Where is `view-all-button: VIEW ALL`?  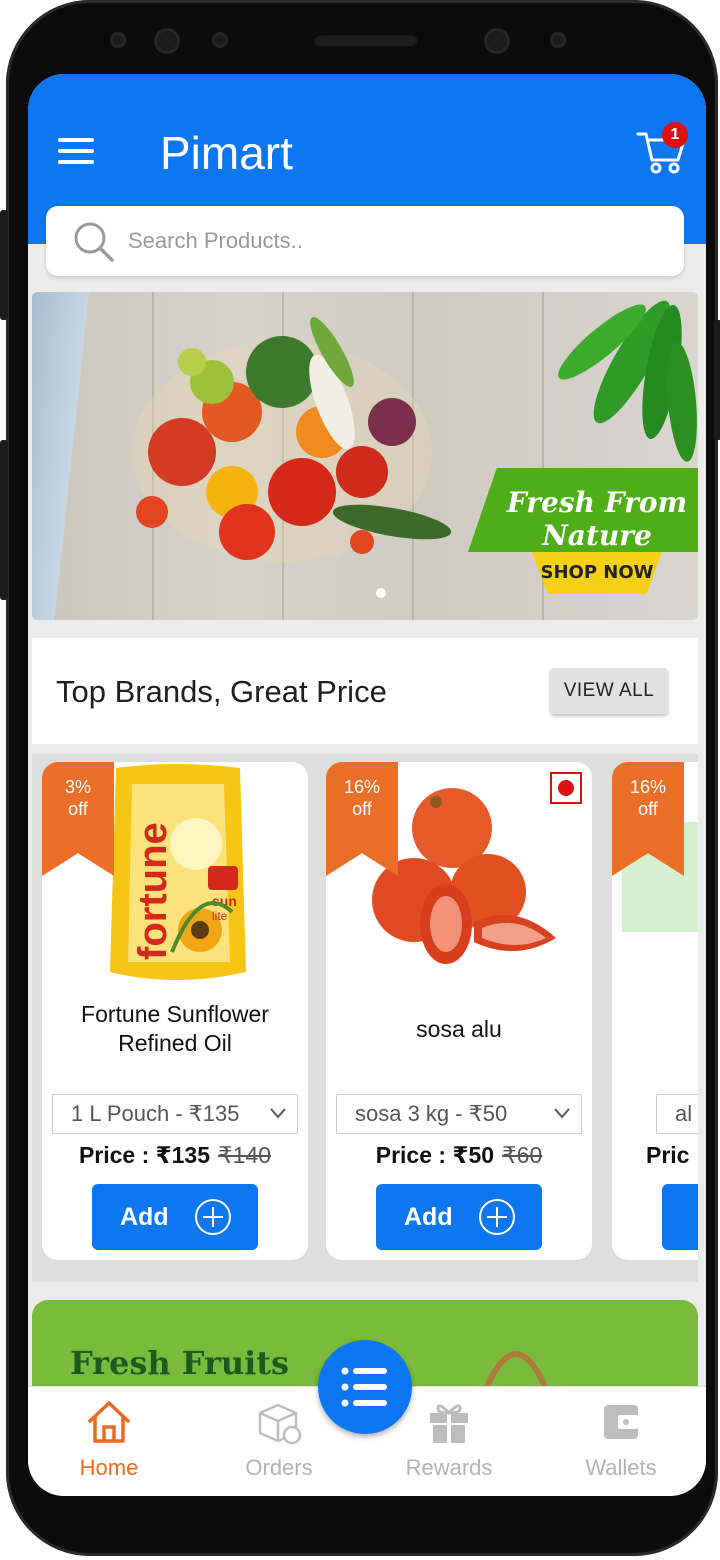 view-all-button: VIEW ALL is located at coordinates (609, 691).